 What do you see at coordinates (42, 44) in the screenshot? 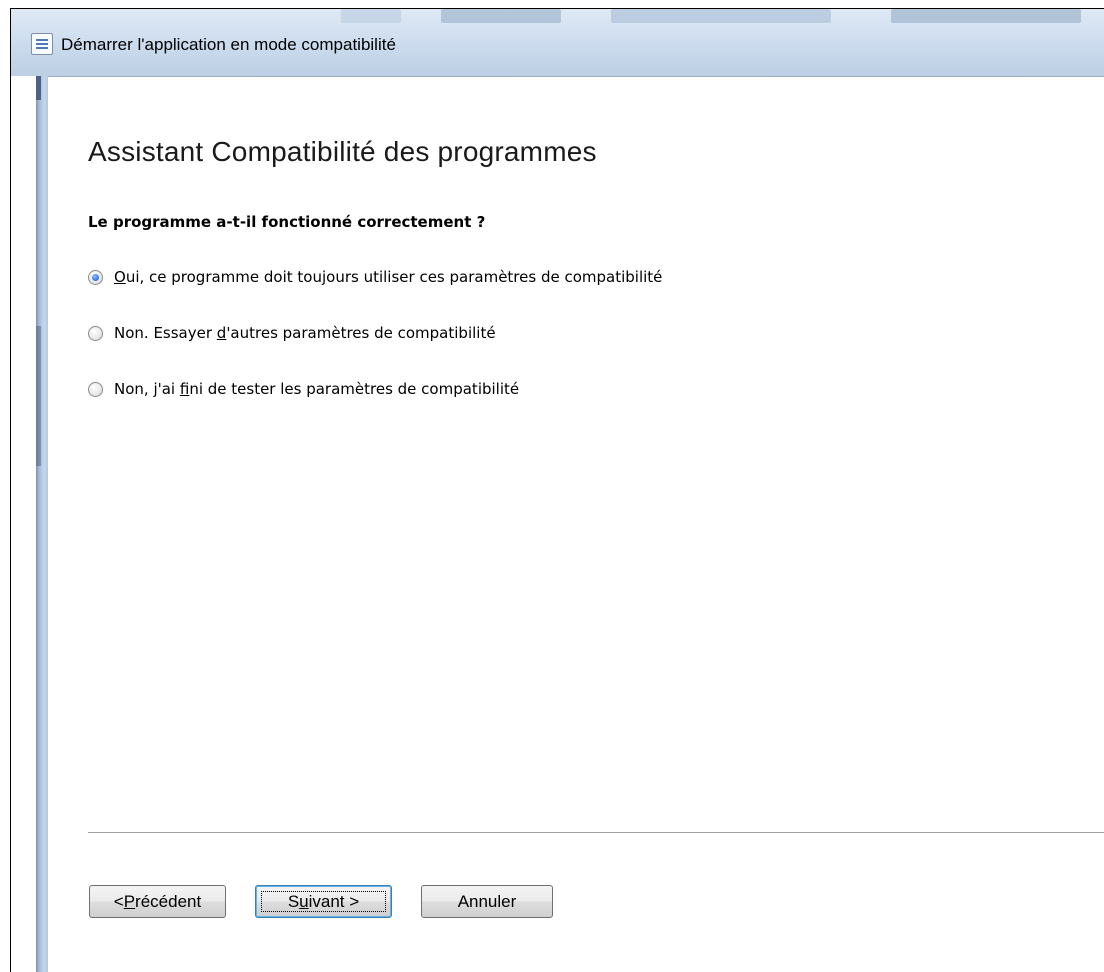
I see `window-list-icon` at bounding box center [42, 44].